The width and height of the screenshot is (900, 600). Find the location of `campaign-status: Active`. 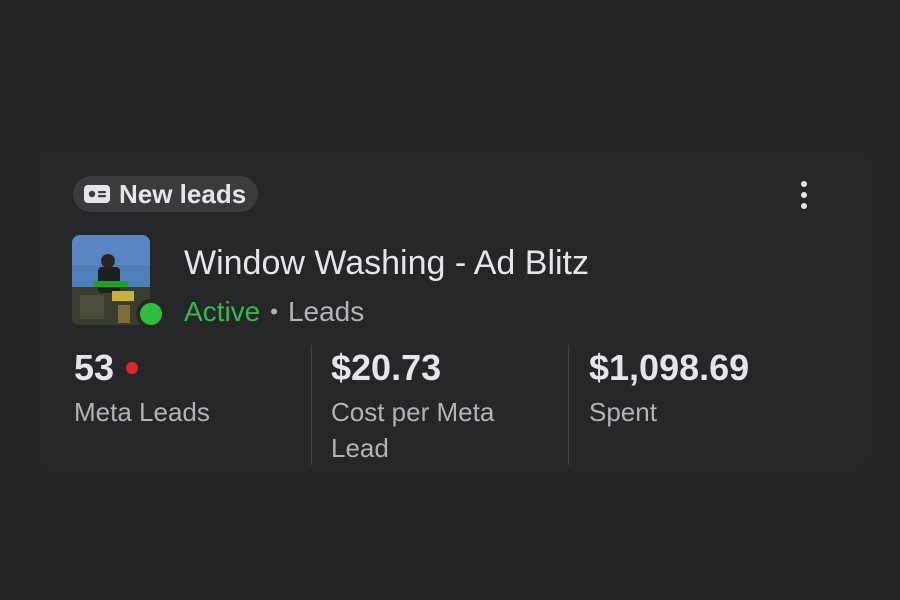

campaign-status: Active is located at coordinates (222, 311).